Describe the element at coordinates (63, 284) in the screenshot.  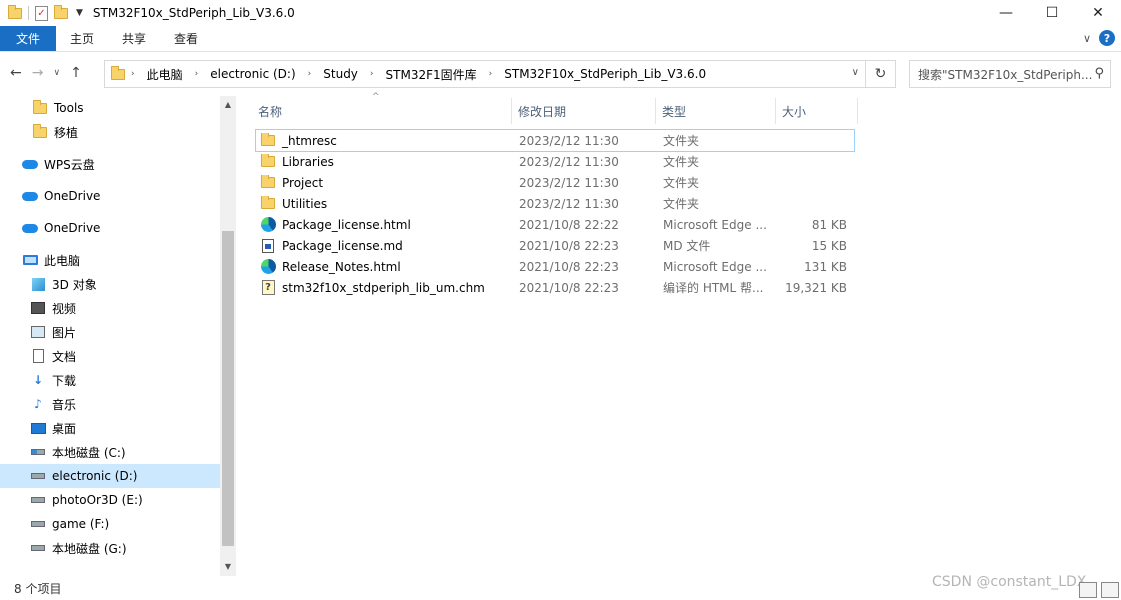
I see `sidebar-item-3d-objects: 3D 对象` at that location.